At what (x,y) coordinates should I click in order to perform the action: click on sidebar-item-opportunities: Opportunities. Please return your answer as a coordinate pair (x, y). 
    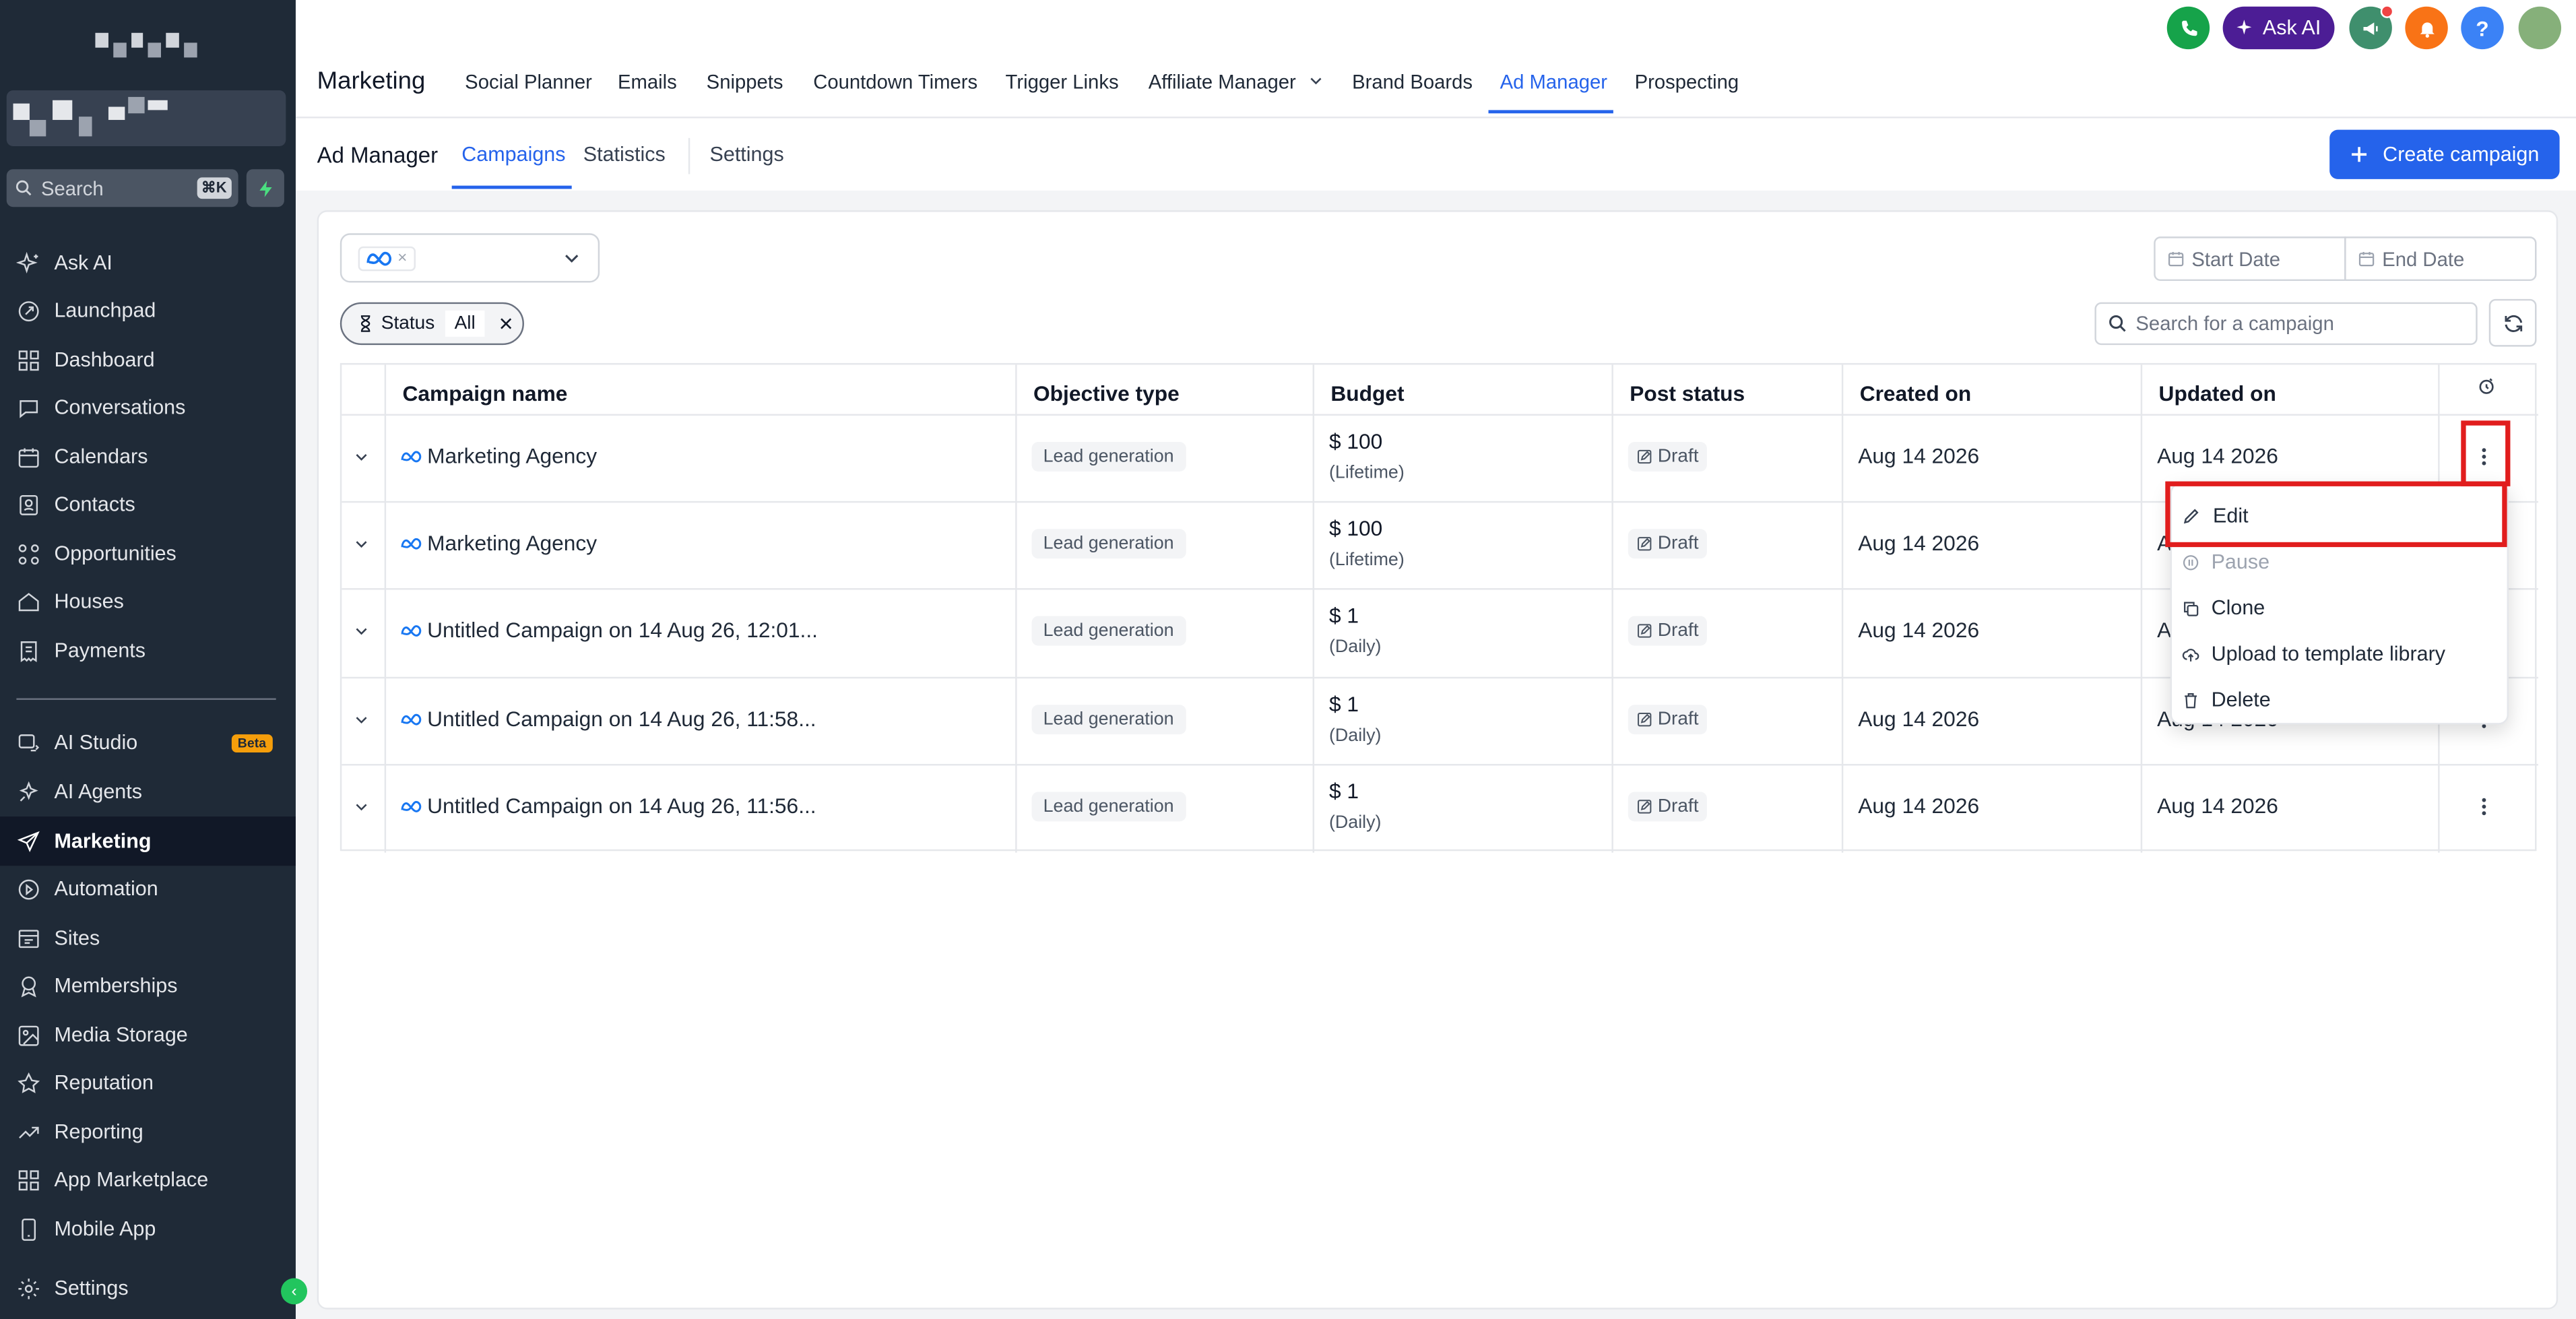
    Looking at the image, I should click on (148, 553).